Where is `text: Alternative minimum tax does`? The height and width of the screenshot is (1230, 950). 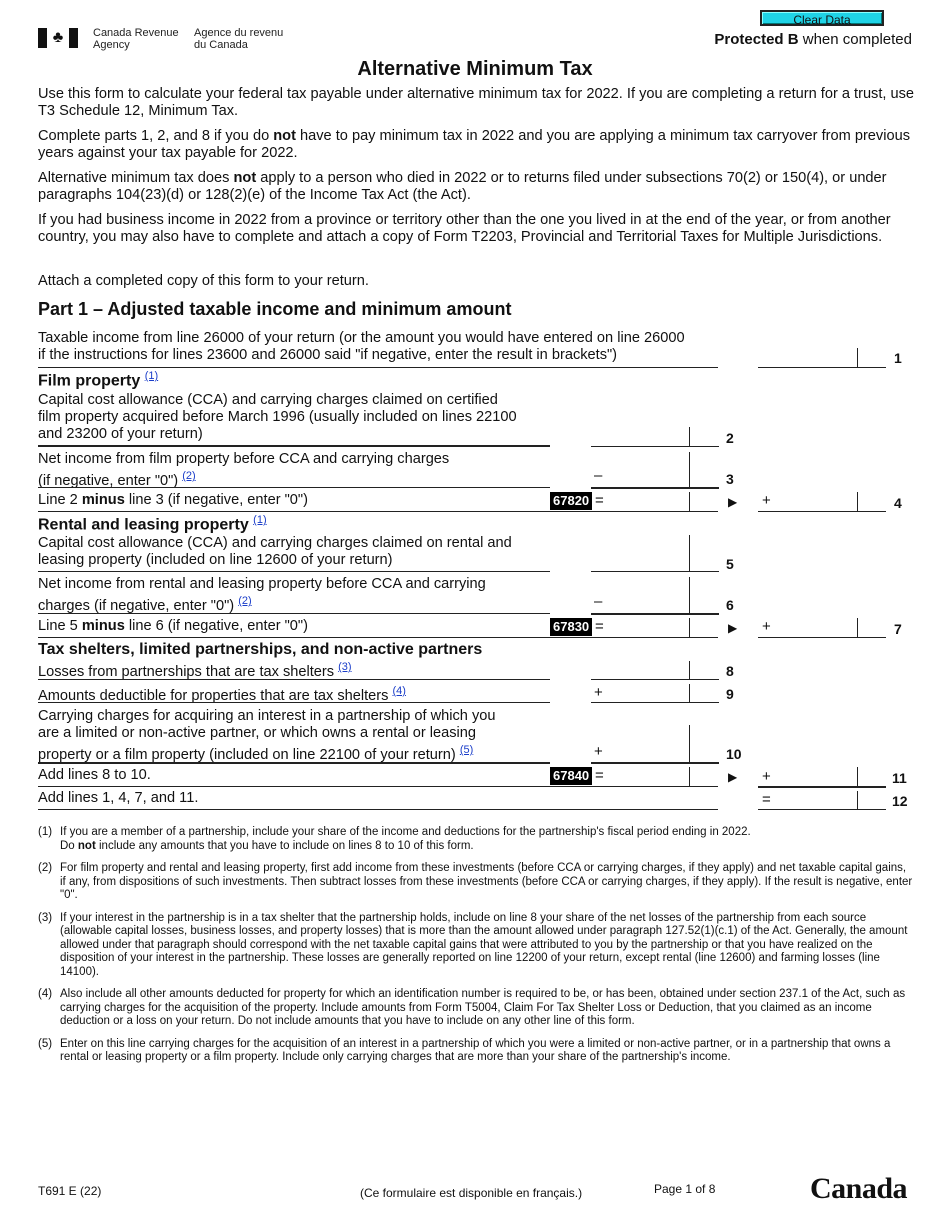
text: Alternative minimum tax does is located at coordinates (136, 178).